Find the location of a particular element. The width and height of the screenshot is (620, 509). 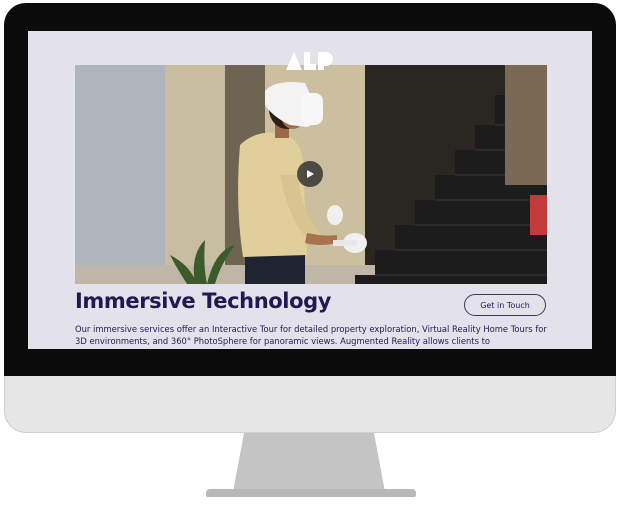

play-button is located at coordinates (310, 174).